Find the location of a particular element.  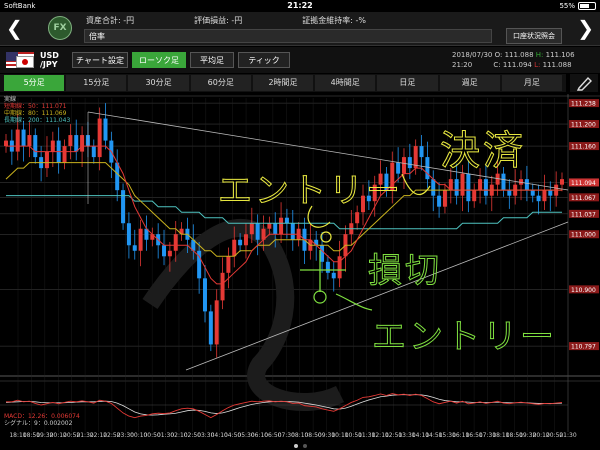

status-bar: SoftBank 21:22 55% is located at coordinates (300, 6).